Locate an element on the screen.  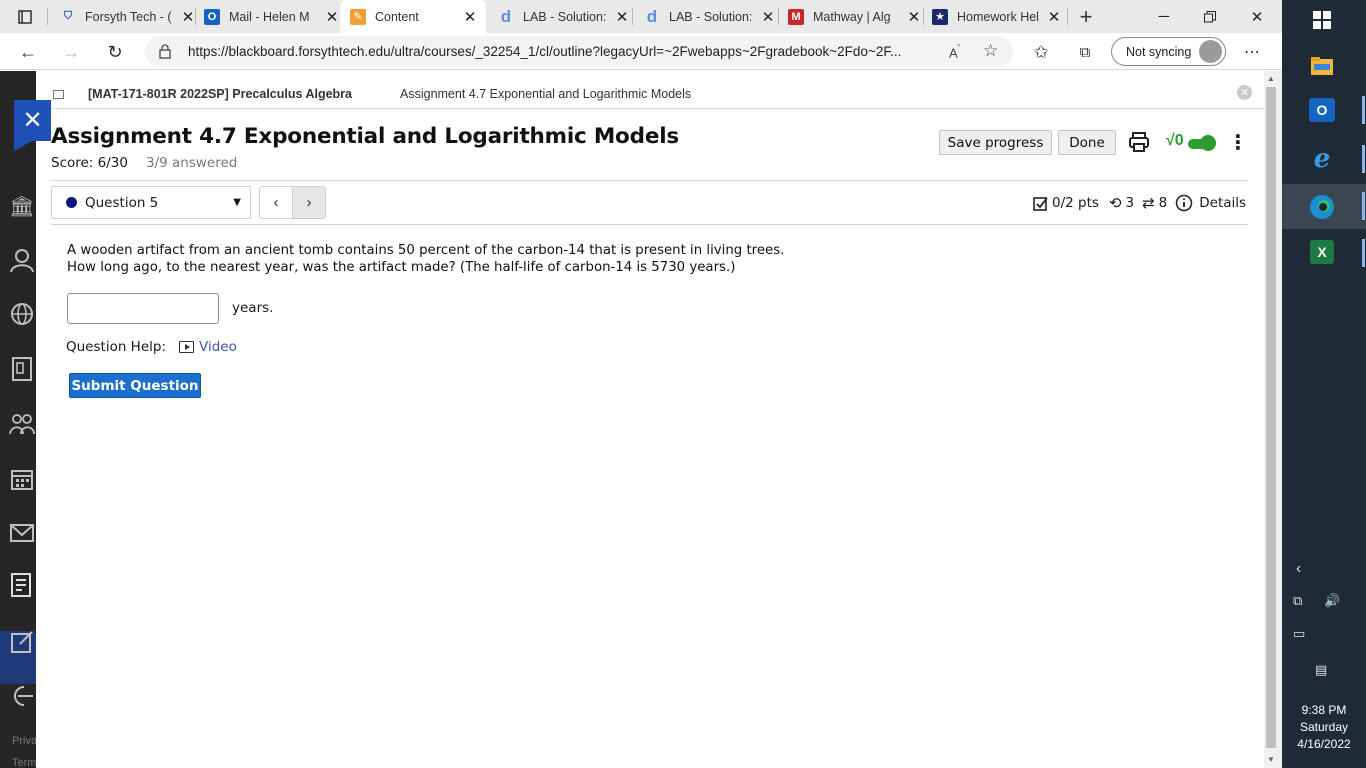
tab-lab-1: d LAB - Solution: ✕ is located at coordinates (562, 16).